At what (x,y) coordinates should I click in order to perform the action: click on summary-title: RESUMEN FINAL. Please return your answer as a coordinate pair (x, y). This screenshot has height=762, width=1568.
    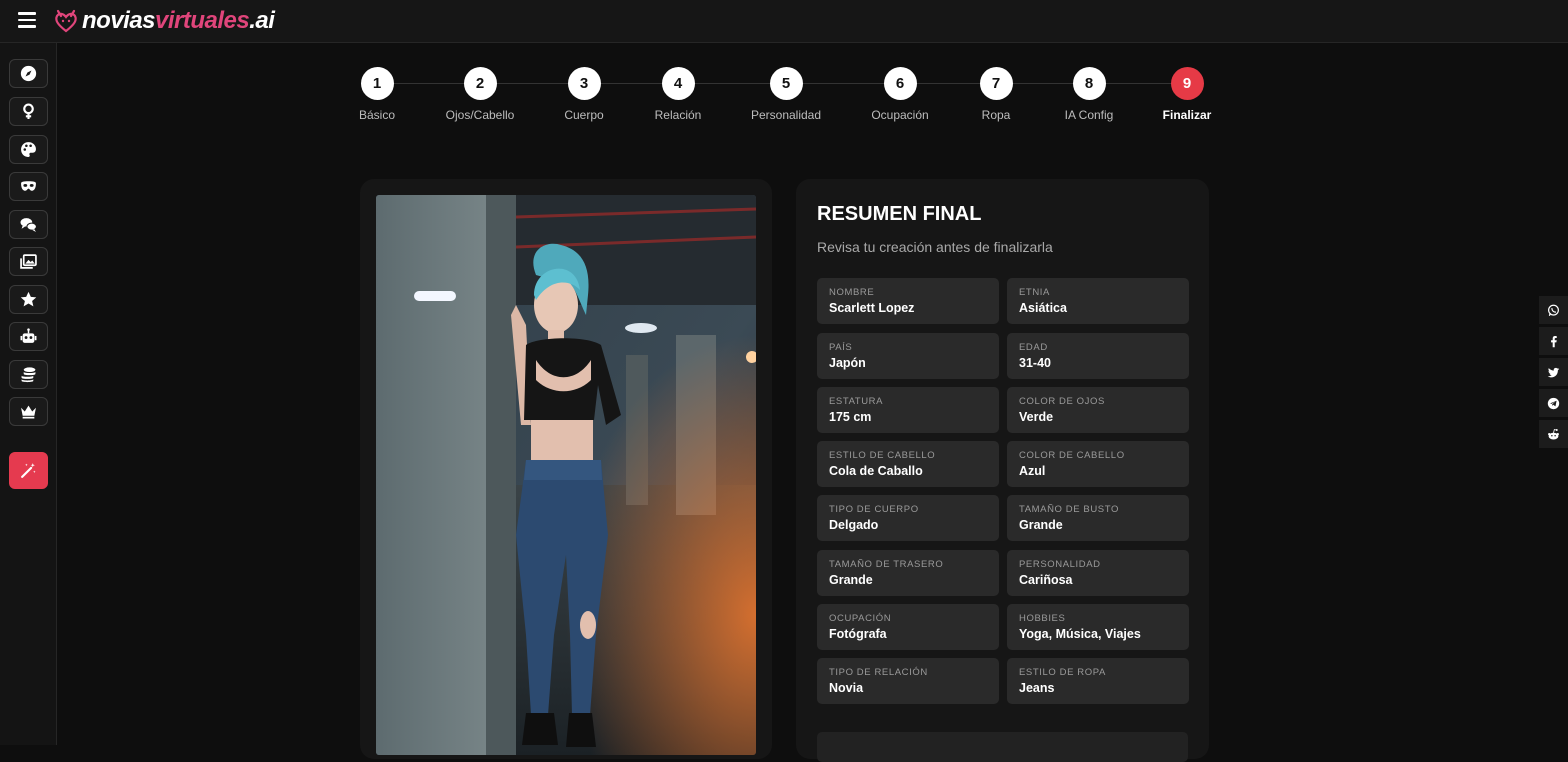
    Looking at the image, I should click on (899, 214).